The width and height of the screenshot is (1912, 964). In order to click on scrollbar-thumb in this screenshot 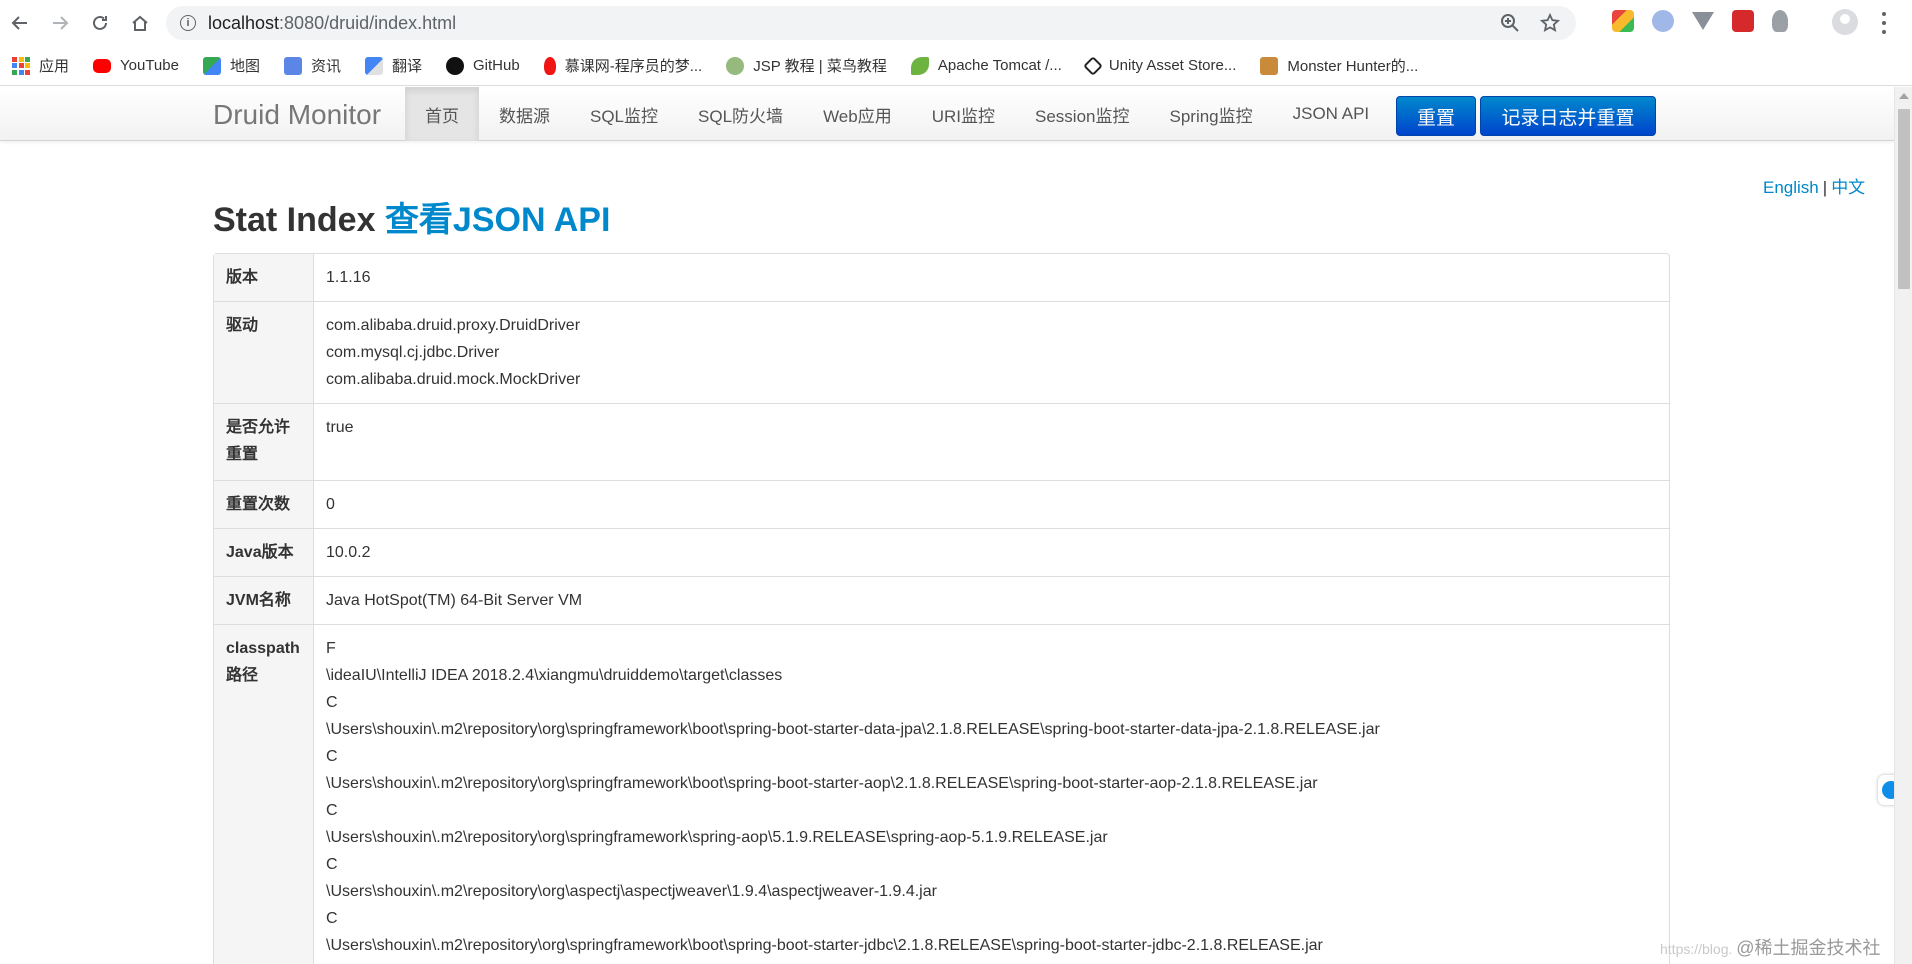, I will do `click(1904, 199)`.